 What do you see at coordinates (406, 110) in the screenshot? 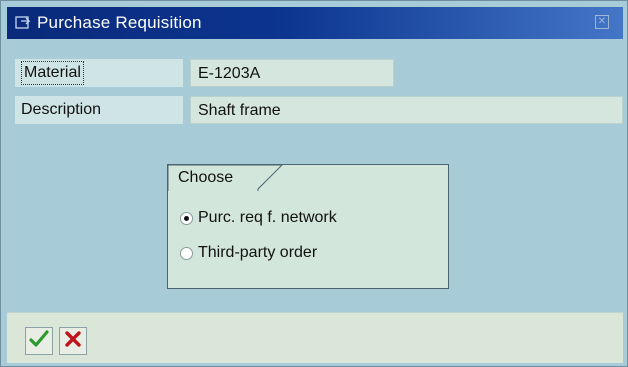
I see `description-field: Shaft frame` at bounding box center [406, 110].